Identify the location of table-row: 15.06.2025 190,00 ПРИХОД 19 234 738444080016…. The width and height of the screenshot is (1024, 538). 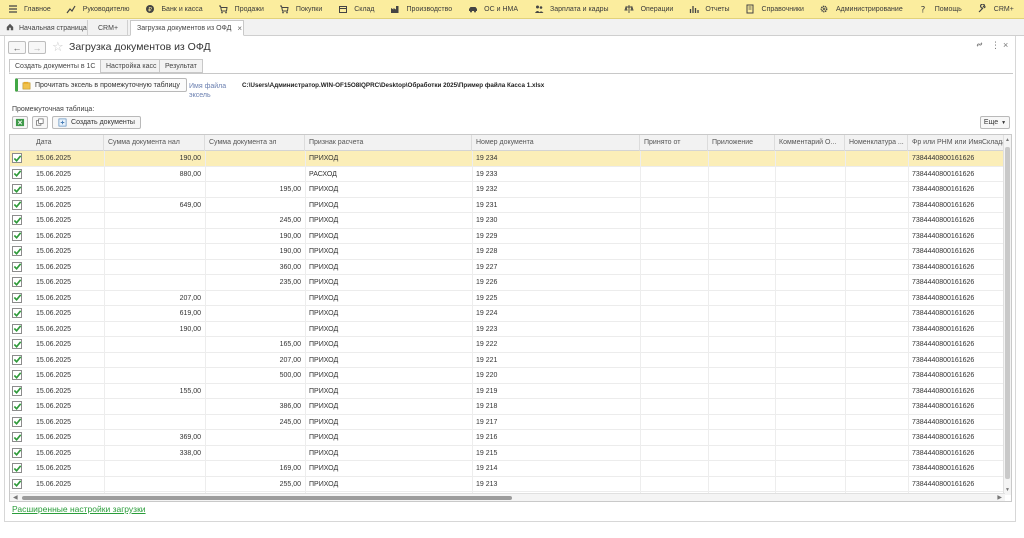
(507, 159).